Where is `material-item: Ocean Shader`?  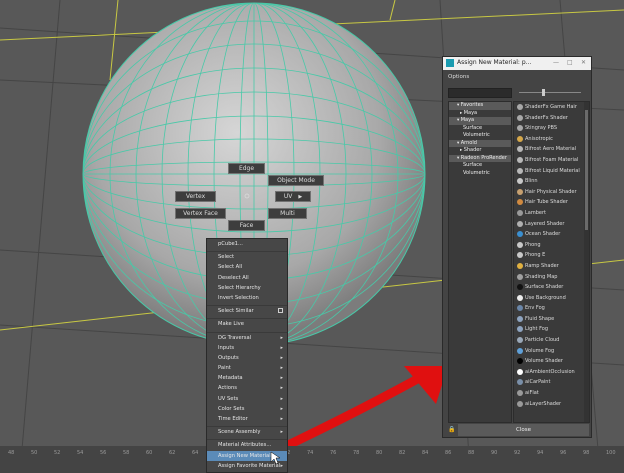
material-item: Ocean Shader is located at coordinates (551, 234).